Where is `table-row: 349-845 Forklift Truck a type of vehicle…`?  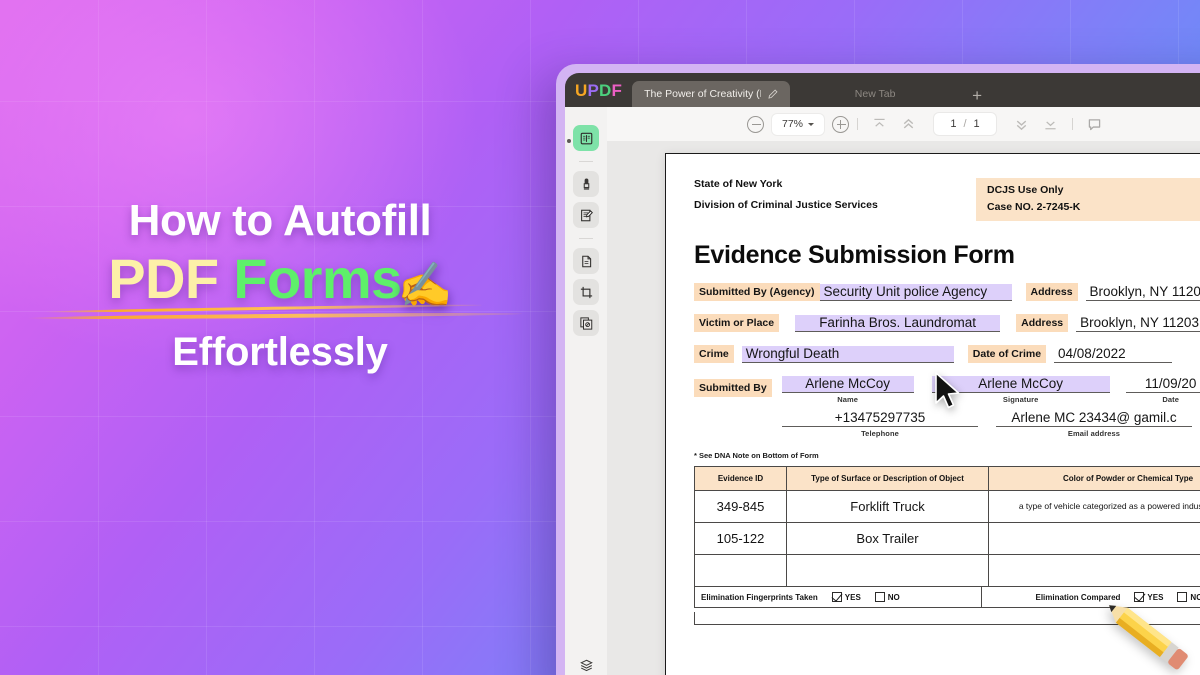 table-row: 349-845 Forklift Truck a type of vehicle… is located at coordinates (947, 506).